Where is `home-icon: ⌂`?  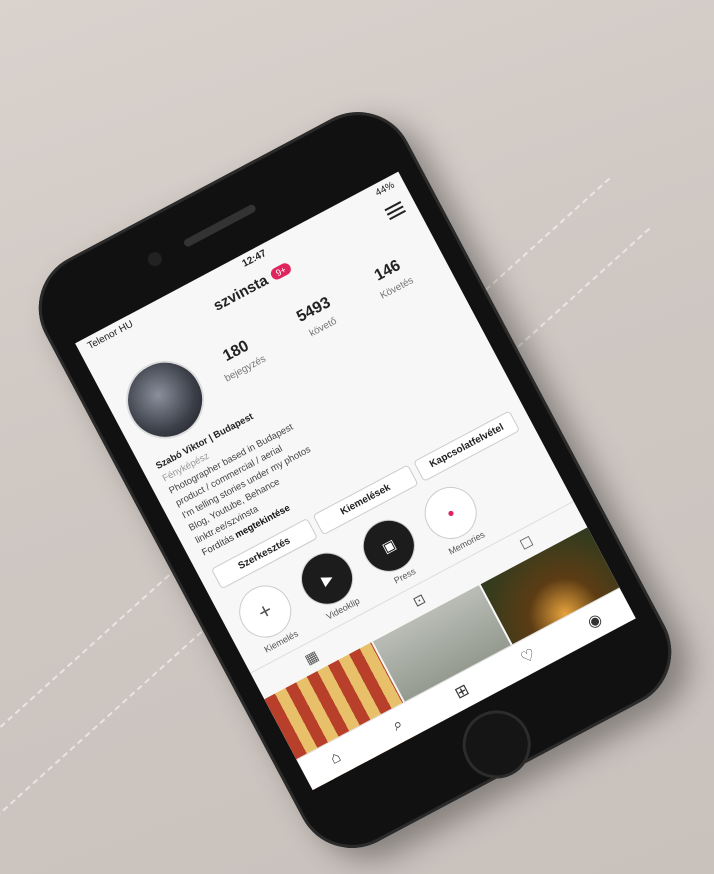
home-icon: ⌂ is located at coordinates (335, 758).